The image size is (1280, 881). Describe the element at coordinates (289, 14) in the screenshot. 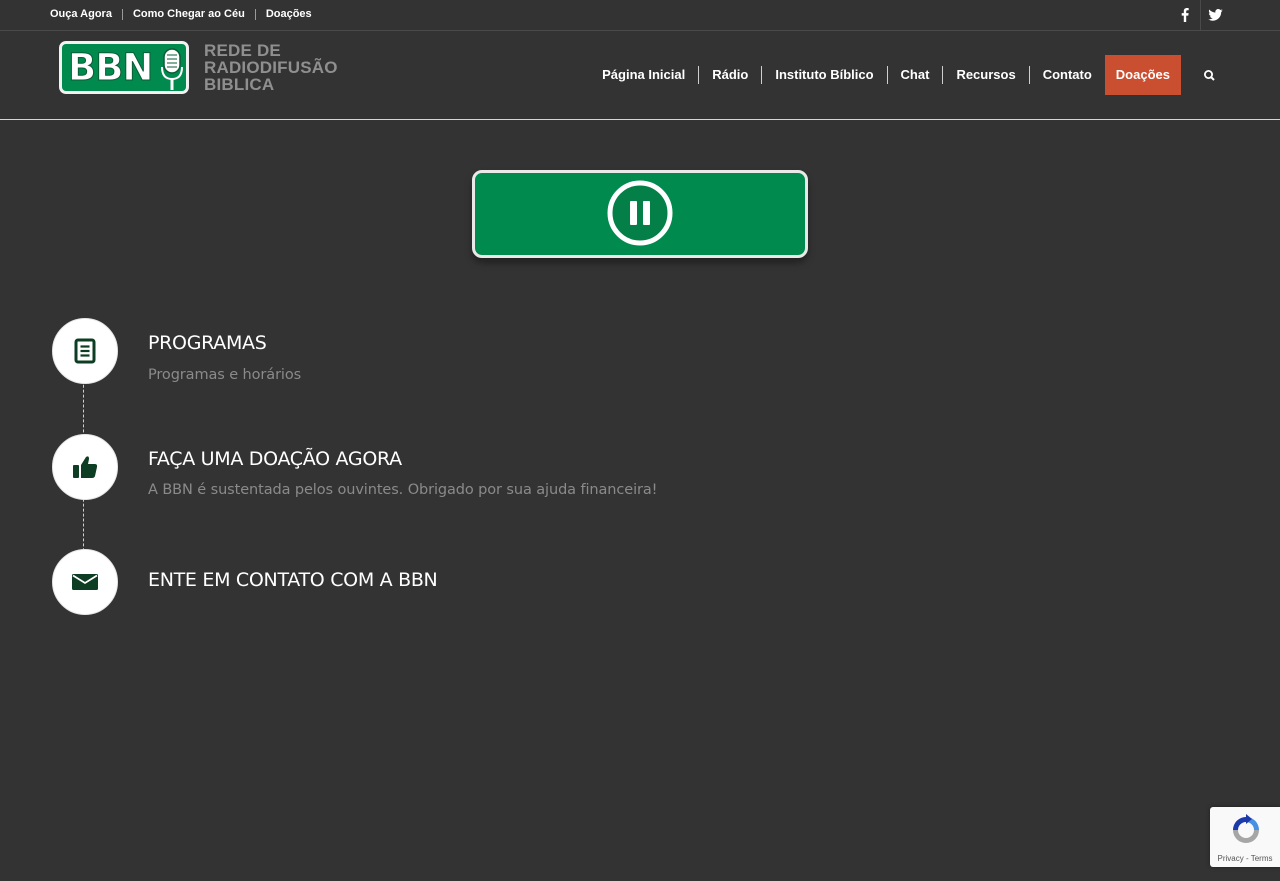

I see `top-link-donations: Doações` at that location.